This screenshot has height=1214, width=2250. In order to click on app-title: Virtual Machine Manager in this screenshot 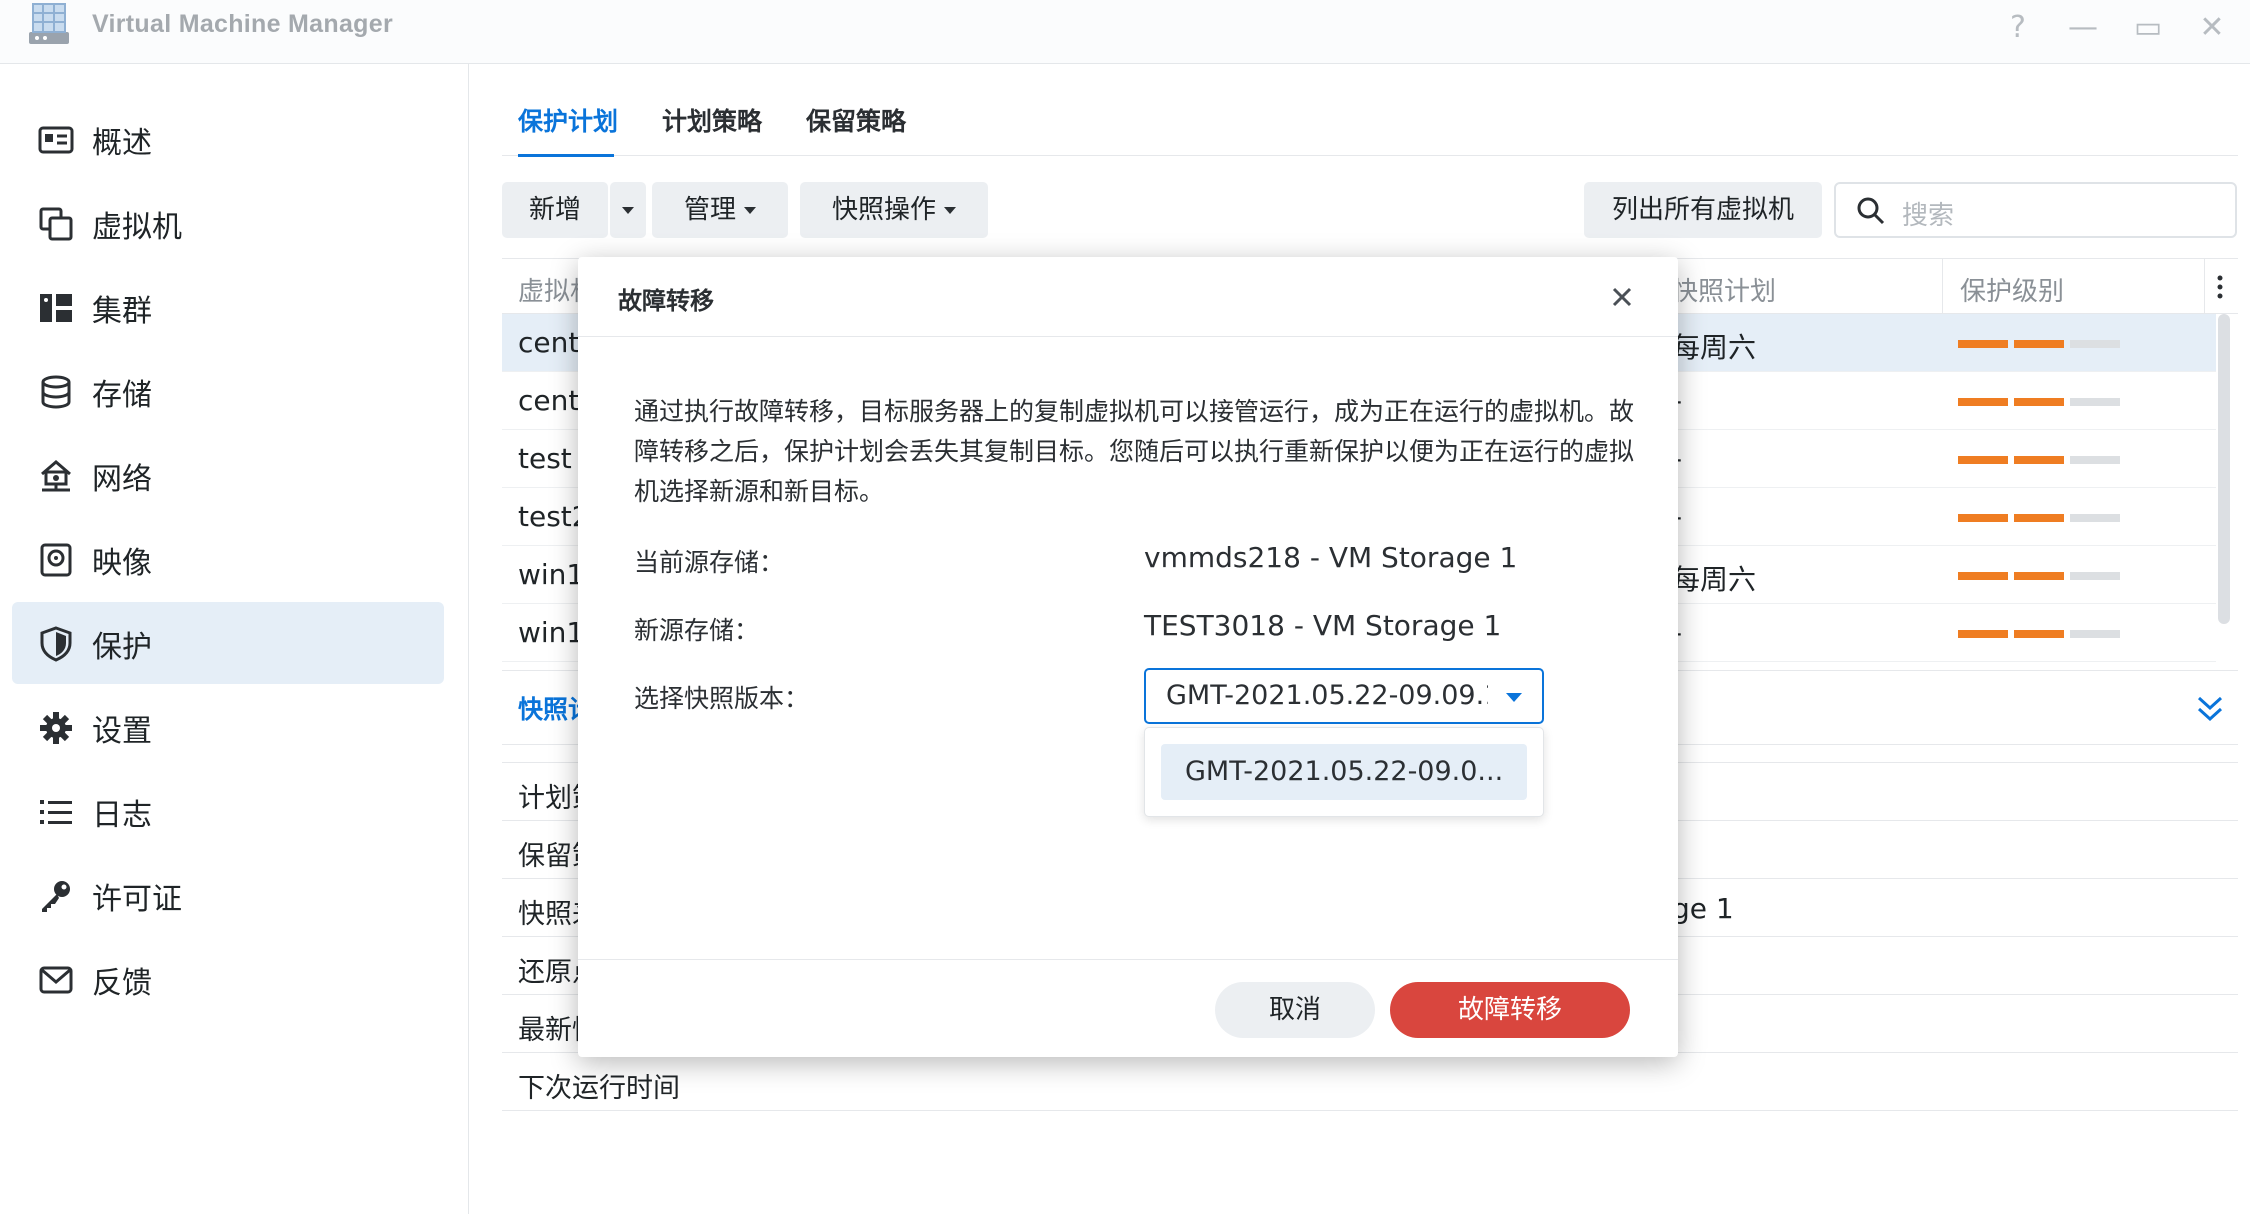, I will do `click(242, 24)`.